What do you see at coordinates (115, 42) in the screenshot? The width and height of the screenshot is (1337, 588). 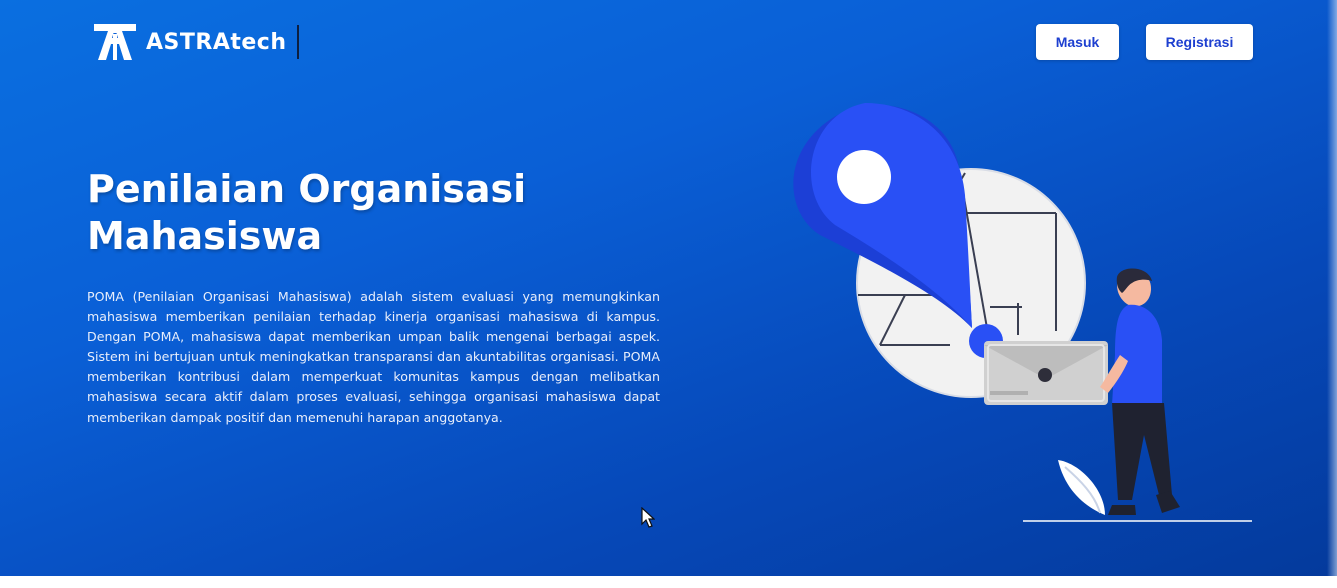 I see `astratech-logo-icon` at bounding box center [115, 42].